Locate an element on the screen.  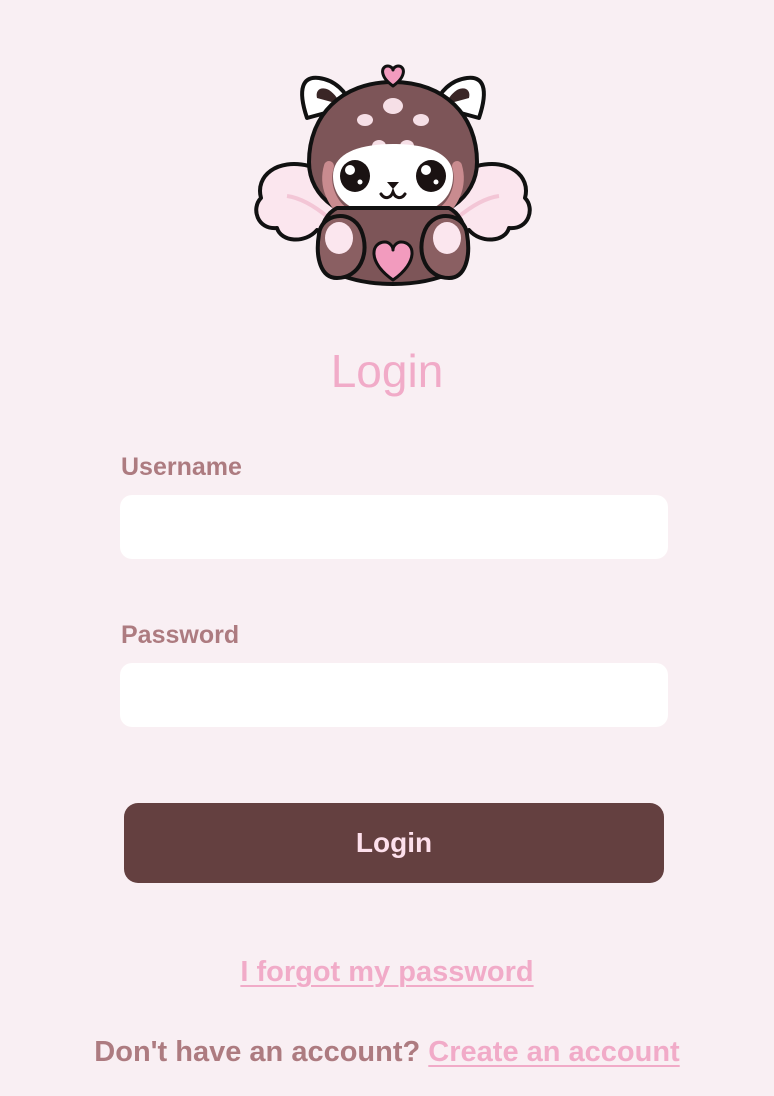
password-input is located at coordinates (394, 695).